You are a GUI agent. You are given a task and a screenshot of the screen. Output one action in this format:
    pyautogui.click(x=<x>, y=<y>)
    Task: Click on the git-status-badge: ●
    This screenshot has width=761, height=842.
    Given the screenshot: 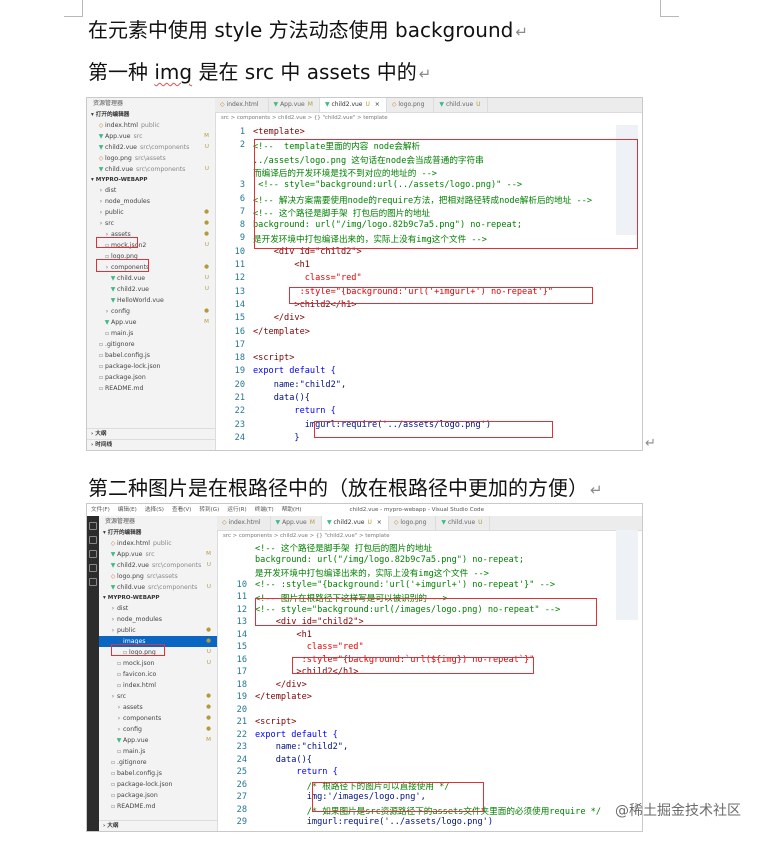 What is the action you would take?
    pyautogui.click(x=208, y=696)
    